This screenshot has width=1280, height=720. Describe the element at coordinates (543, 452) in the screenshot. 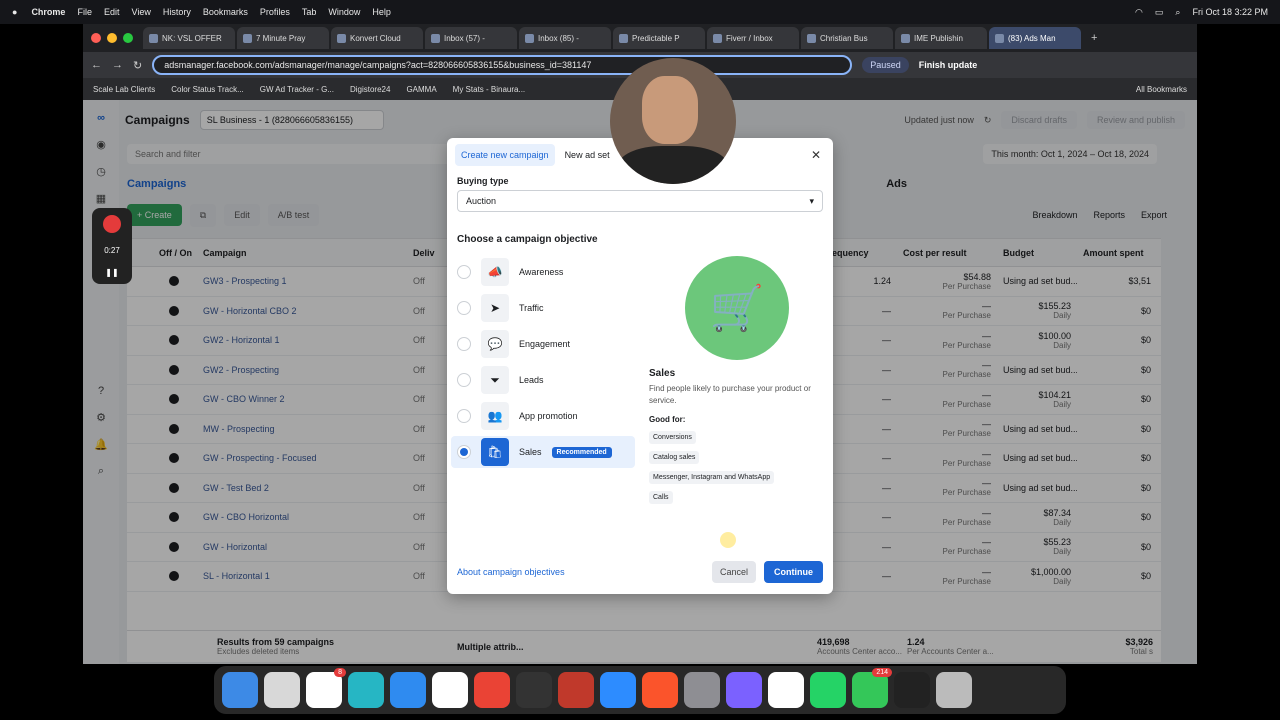

I see `objective-sales: 🛍 Sales Recommended` at that location.